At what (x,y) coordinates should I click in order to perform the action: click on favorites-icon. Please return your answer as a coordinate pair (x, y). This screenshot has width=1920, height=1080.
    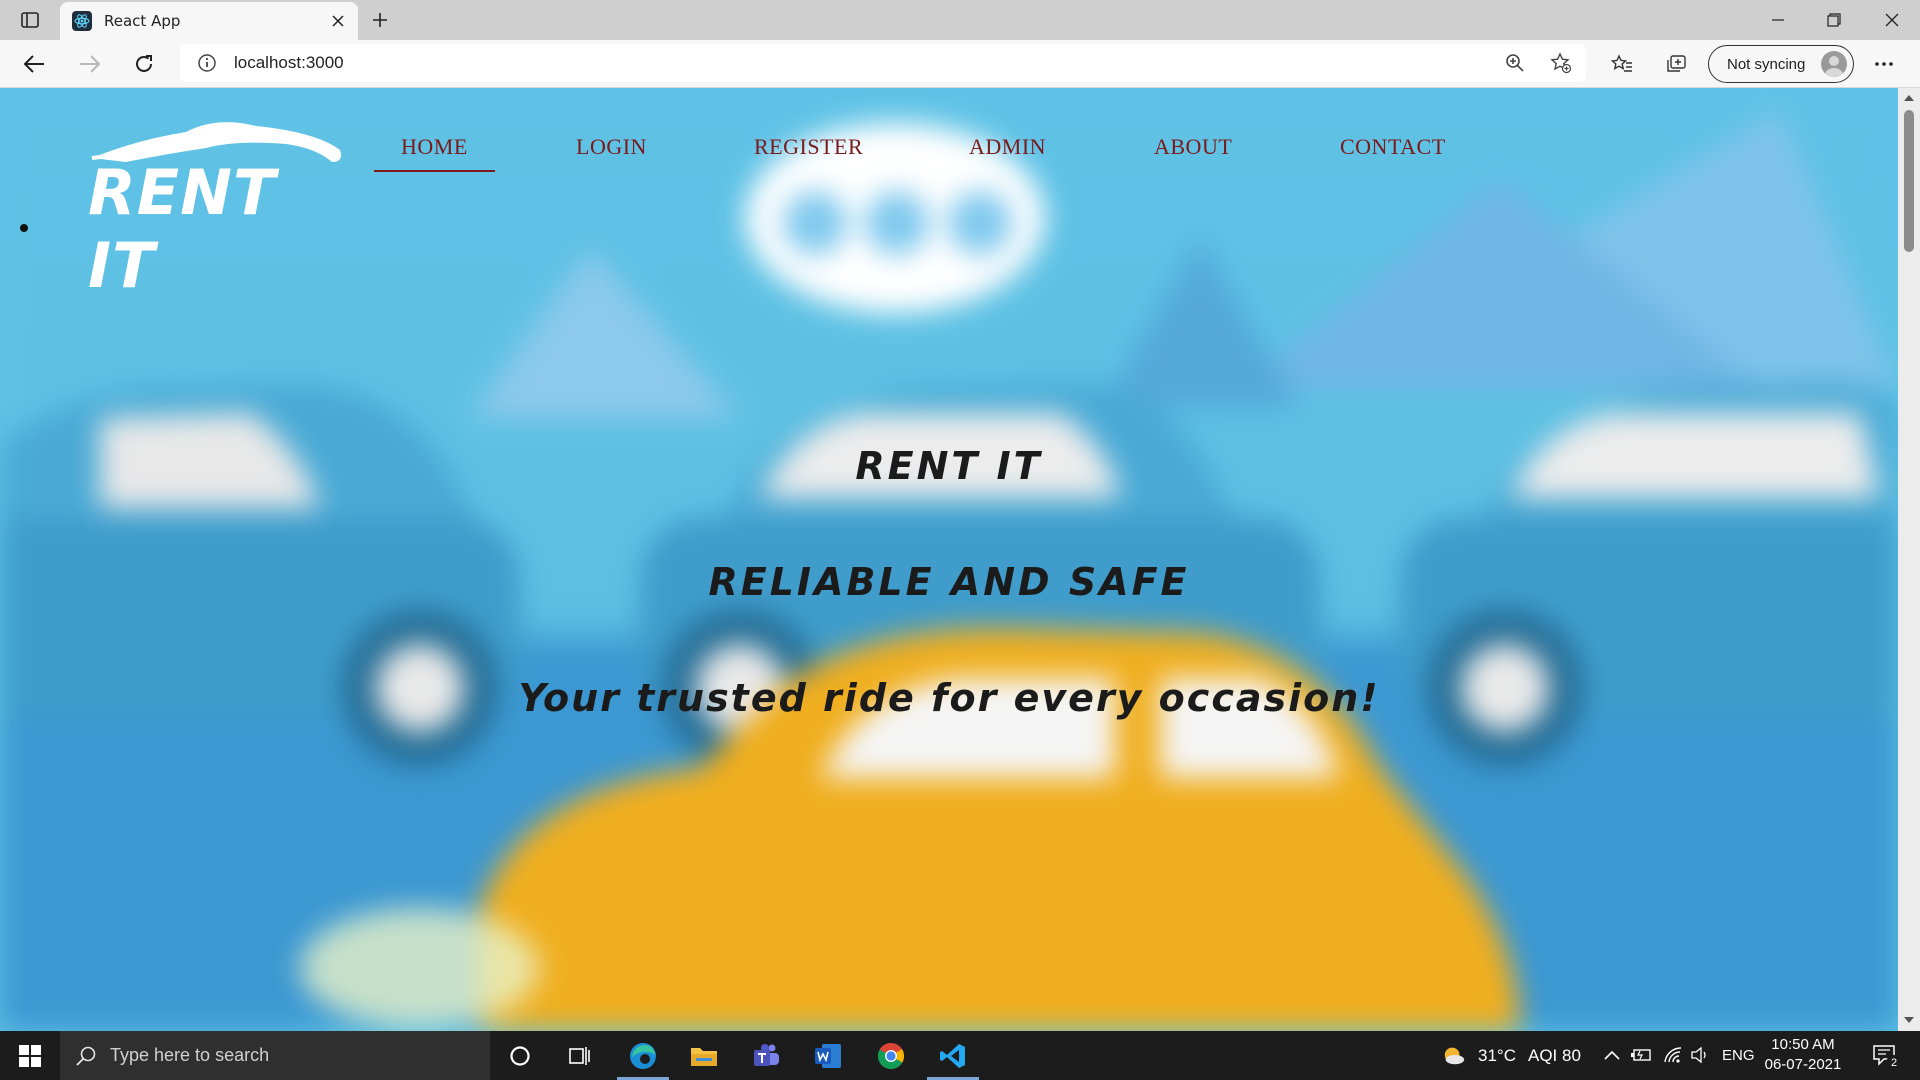
    Looking at the image, I should click on (1622, 64).